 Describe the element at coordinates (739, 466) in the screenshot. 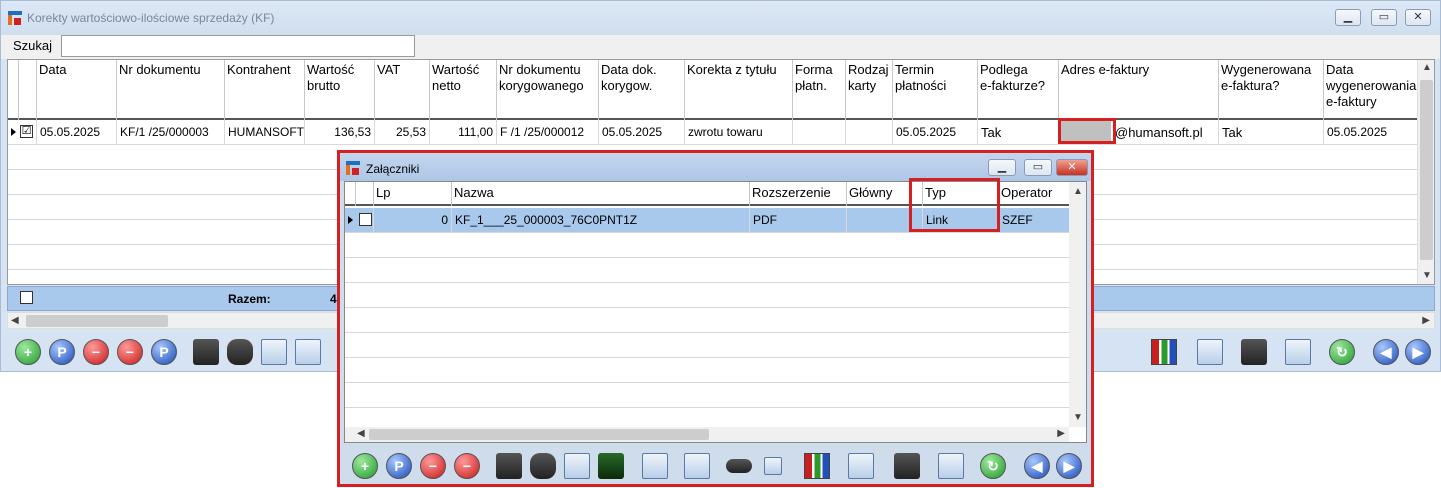

I see `glasses-icon` at that location.